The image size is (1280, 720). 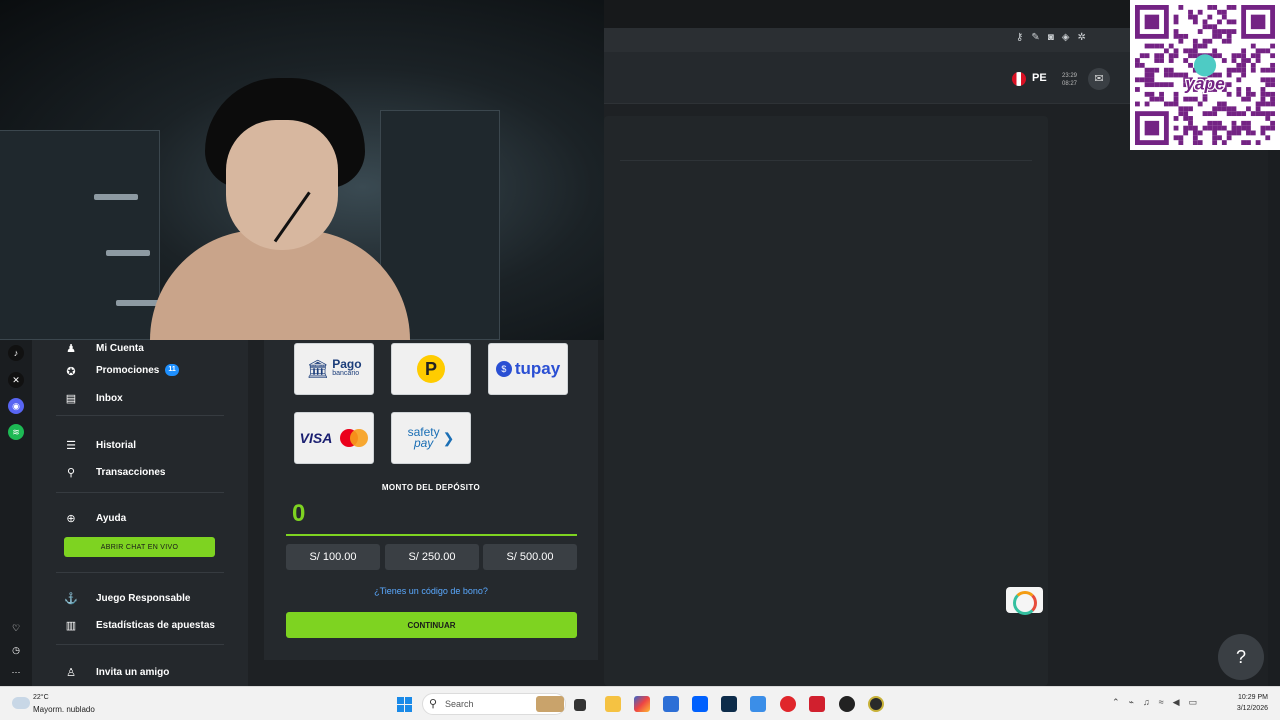 I want to click on preset-500-button: S/ 500.00, so click(x=530, y=557).